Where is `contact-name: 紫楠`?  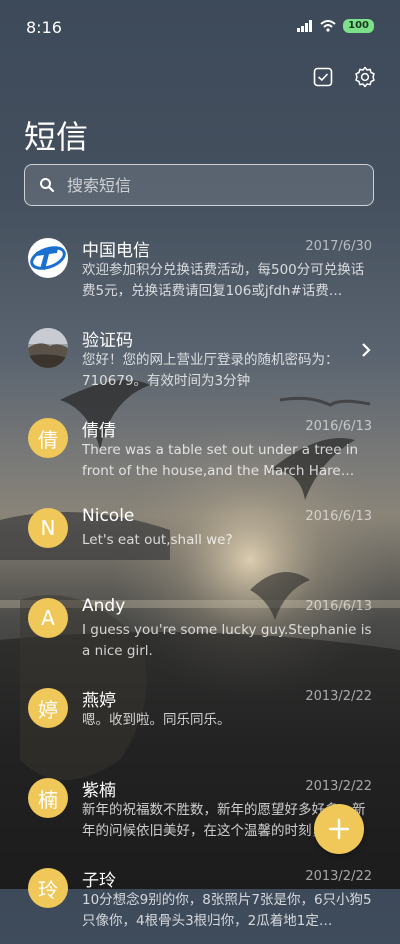 contact-name: 紫楠 is located at coordinates (99, 791).